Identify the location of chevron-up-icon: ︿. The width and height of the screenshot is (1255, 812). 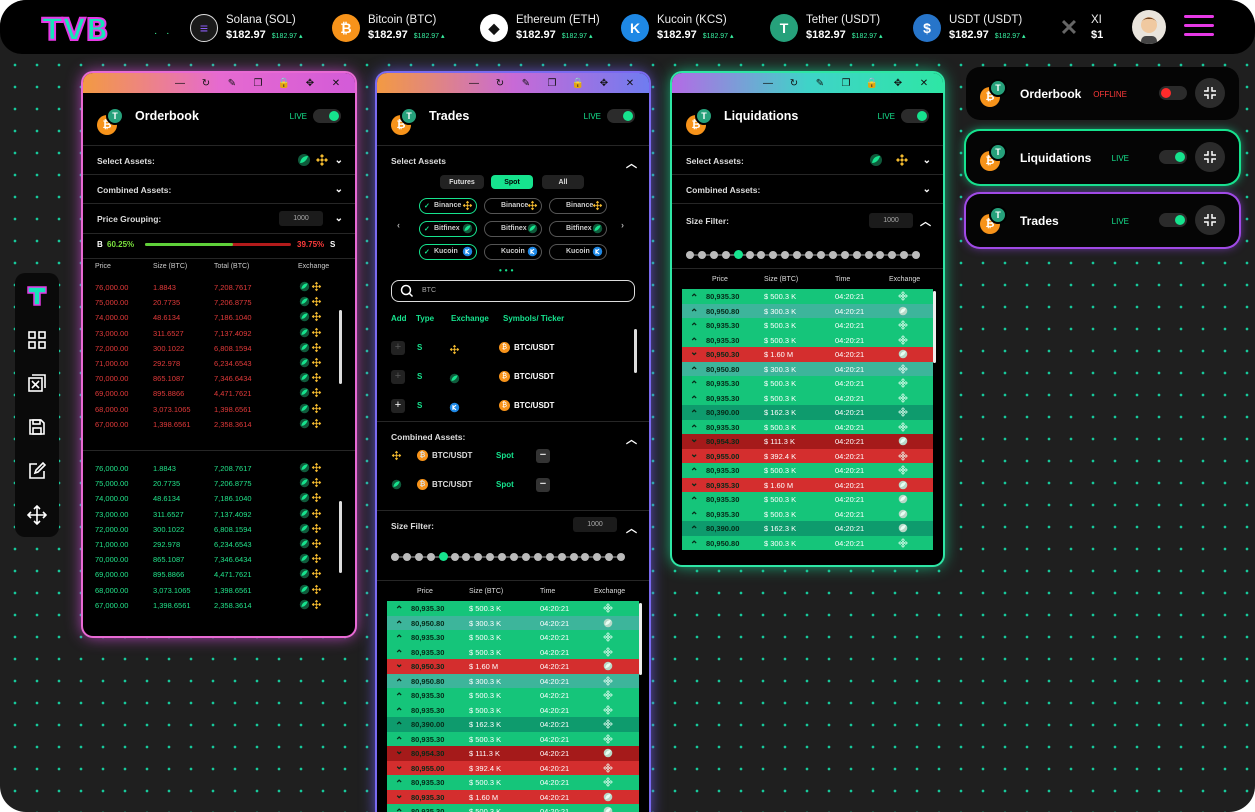
(925, 221).